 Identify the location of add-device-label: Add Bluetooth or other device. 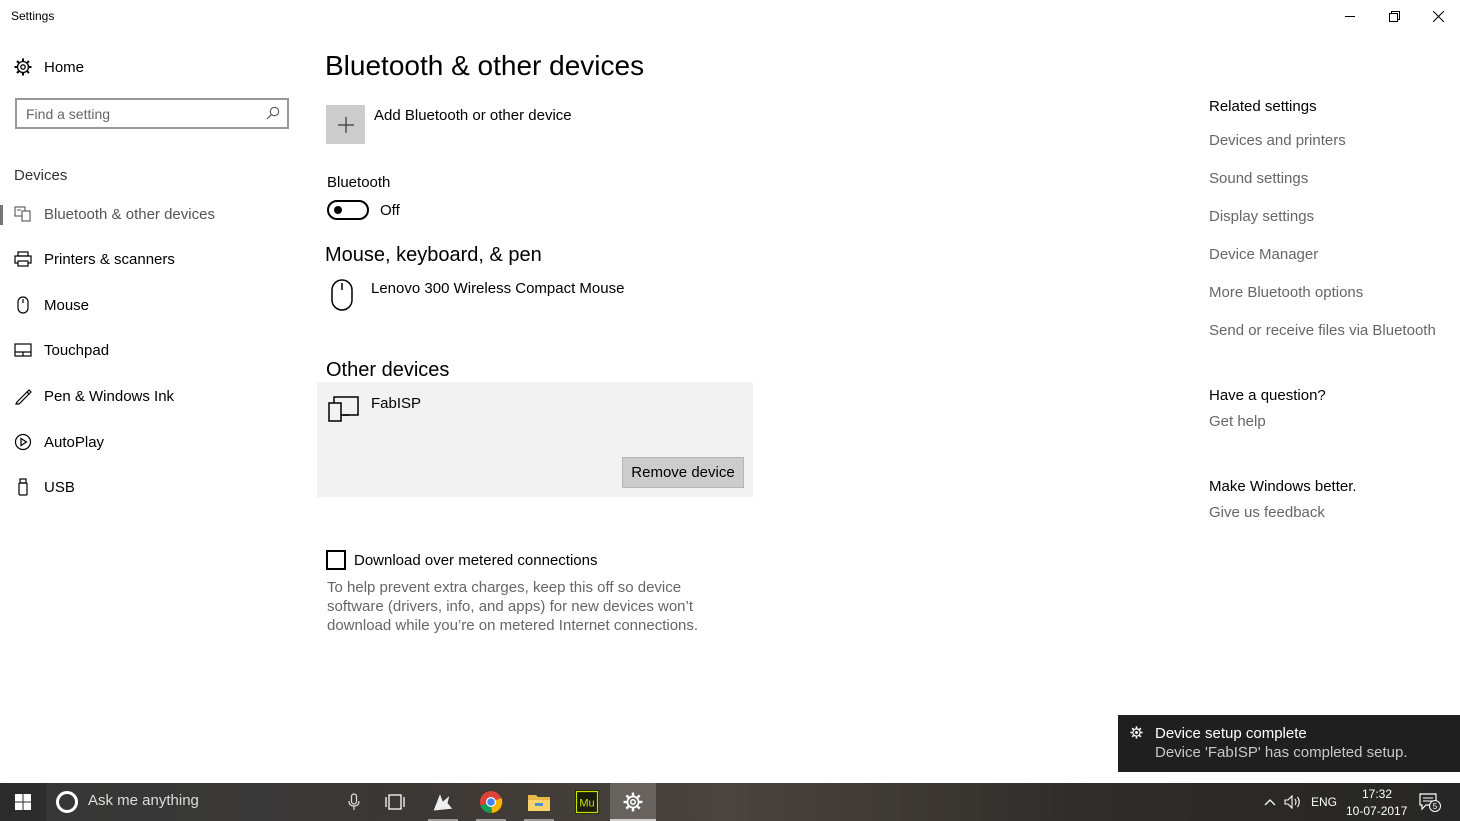
(473, 115).